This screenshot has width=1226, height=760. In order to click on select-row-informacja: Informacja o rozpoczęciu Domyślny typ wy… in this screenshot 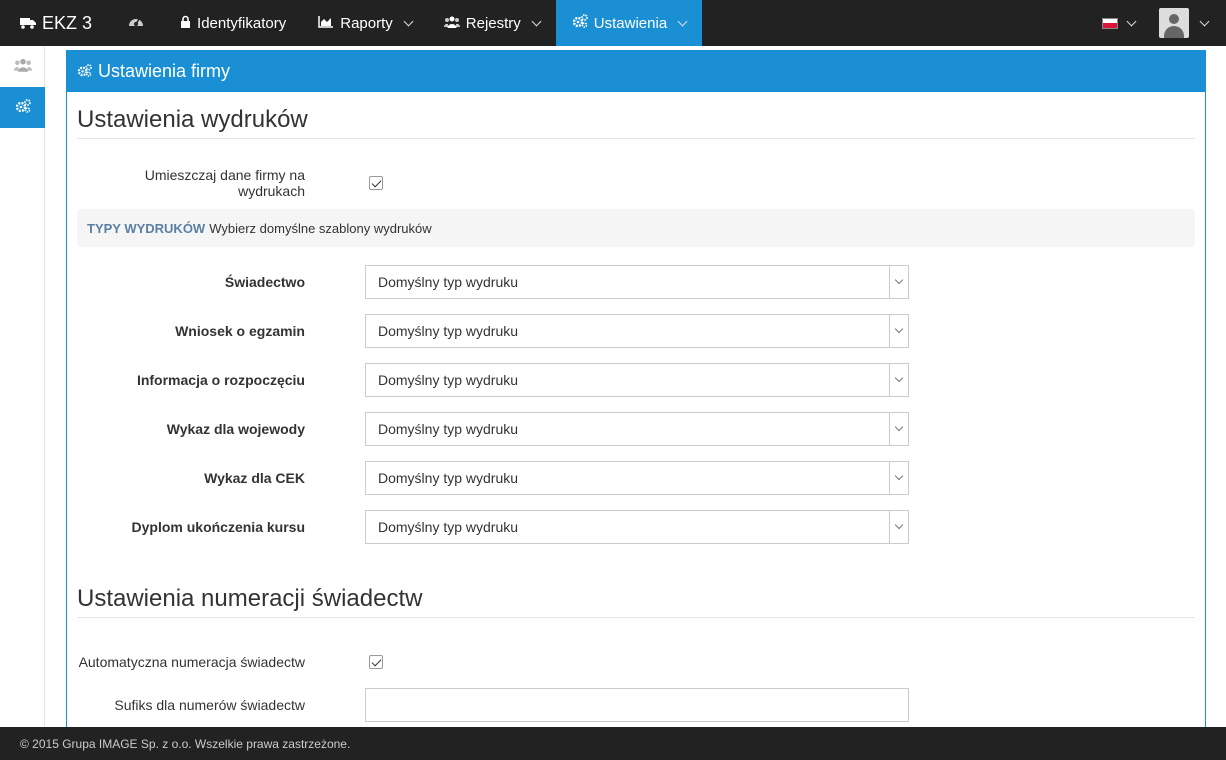, I will do `click(636, 379)`.